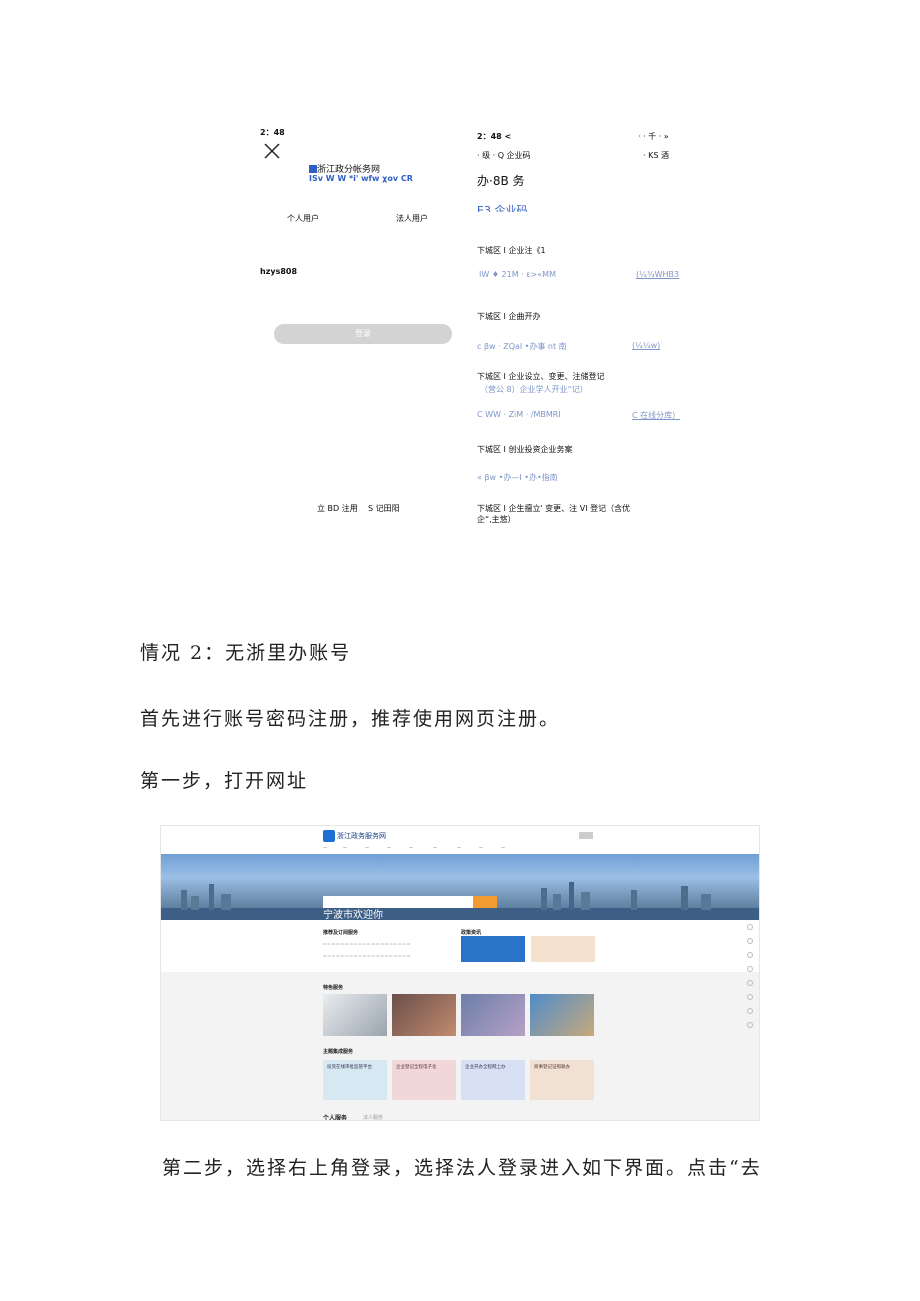  Describe the element at coordinates (460, 887) in the screenshot. I see `site-banner: 宁波市欢迎你` at that location.